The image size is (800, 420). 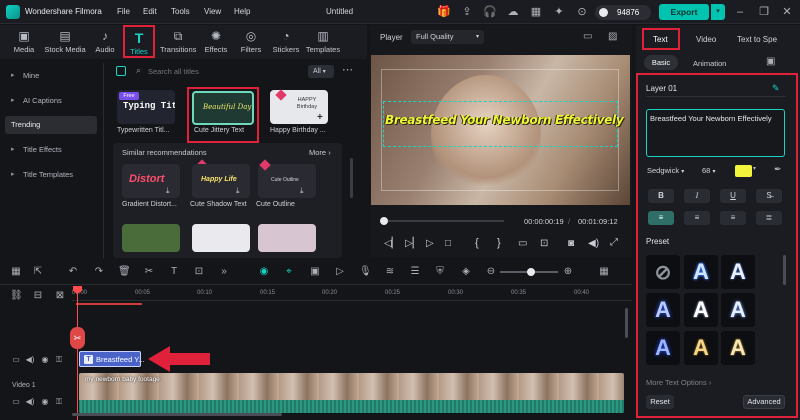 I want to click on zoom-in-icon: ⊕, so click(x=568, y=272).